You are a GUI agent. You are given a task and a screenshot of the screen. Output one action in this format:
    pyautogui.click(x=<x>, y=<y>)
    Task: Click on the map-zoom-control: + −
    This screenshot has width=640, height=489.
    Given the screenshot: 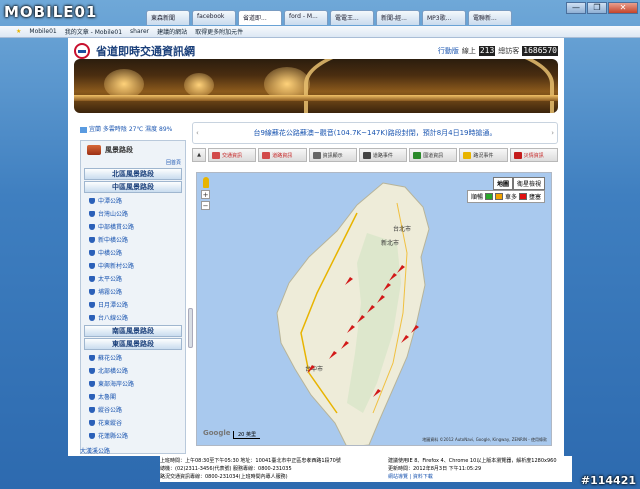 What is the action you would take?
    pyautogui.click(x=205, y=193)
    